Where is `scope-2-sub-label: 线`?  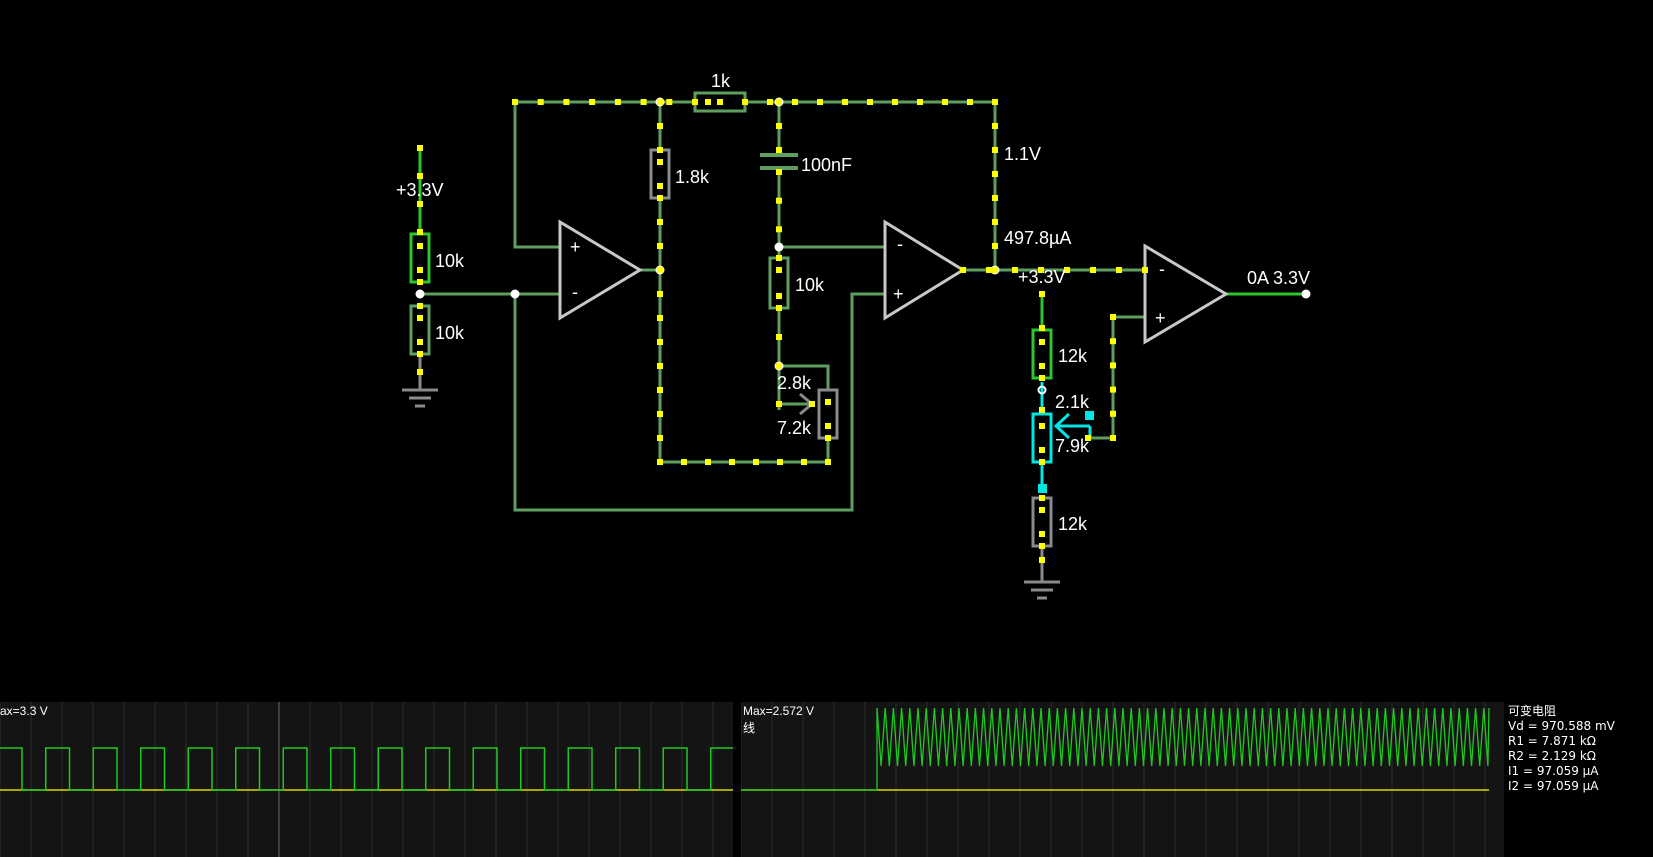 scope-2-sub-label: 线 is located at coordinates (749, 728).